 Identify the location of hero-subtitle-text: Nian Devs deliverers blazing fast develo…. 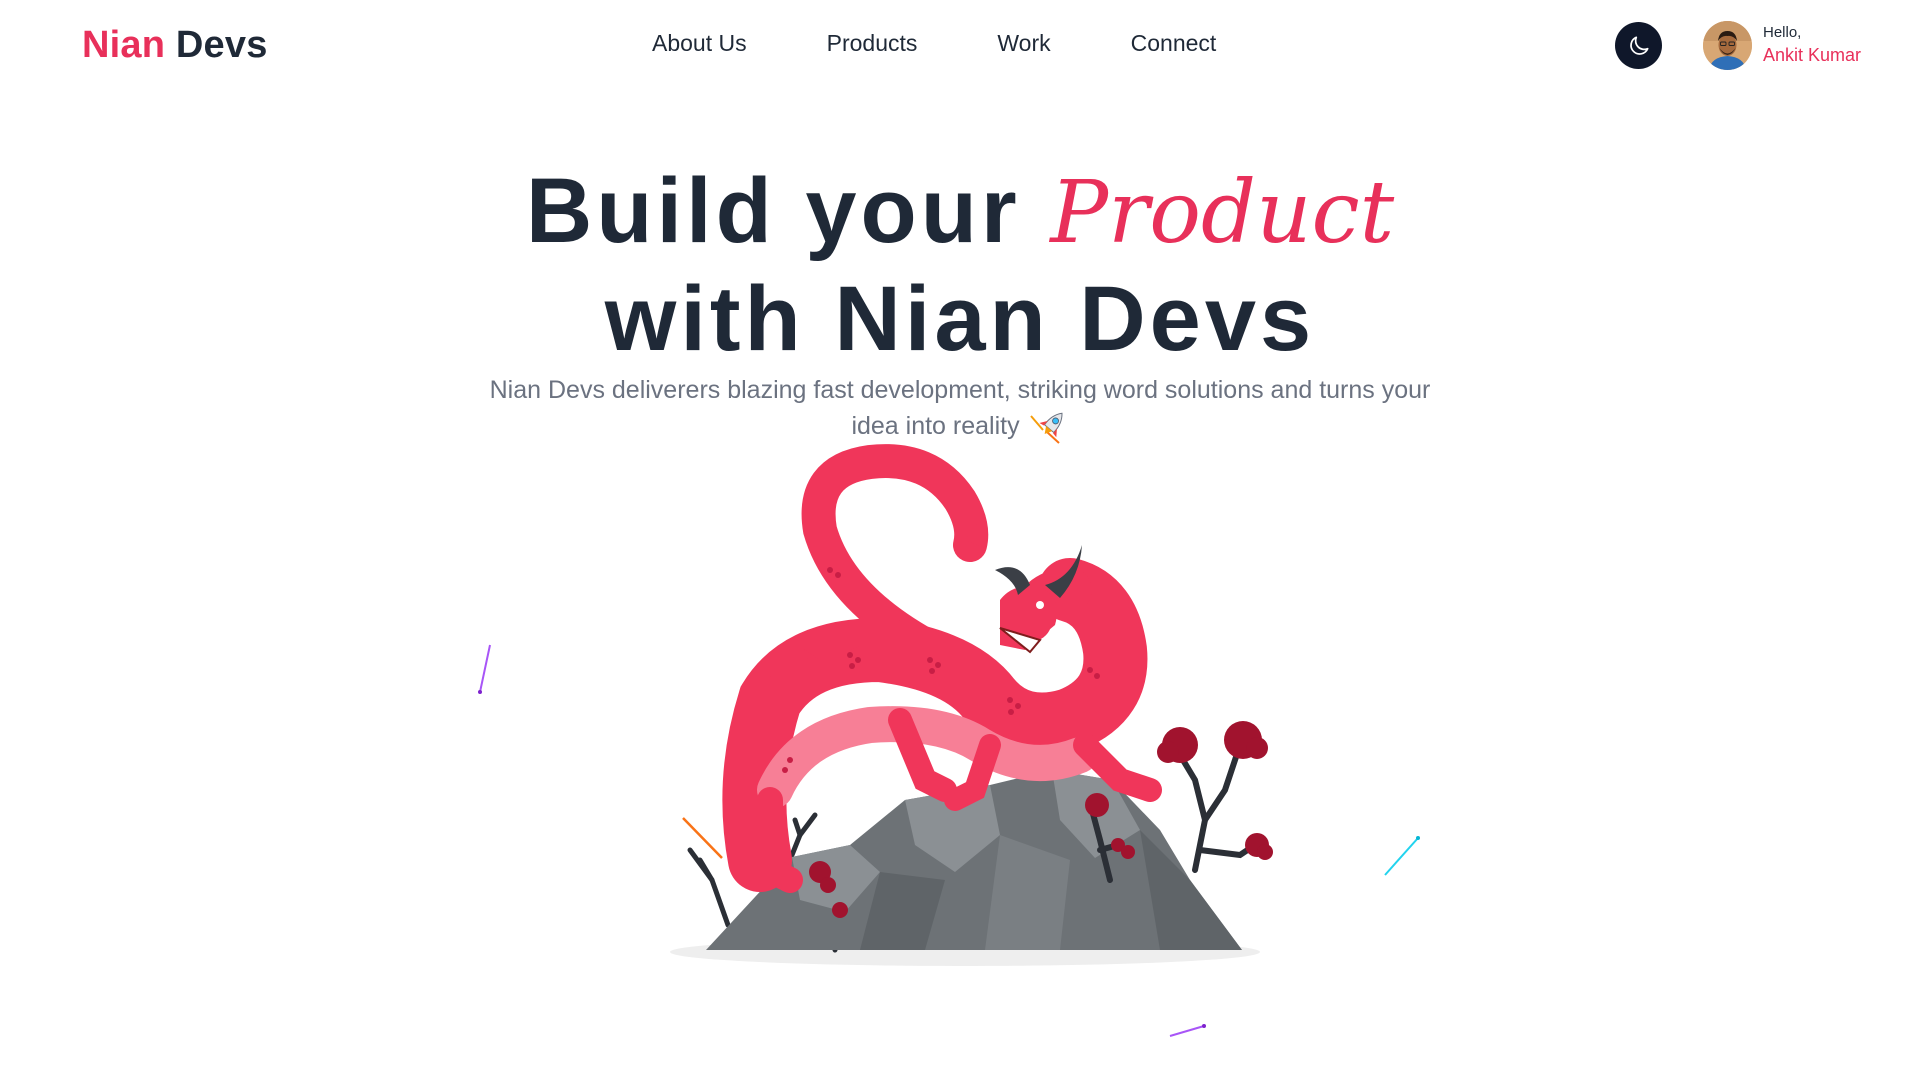
(960, 408).